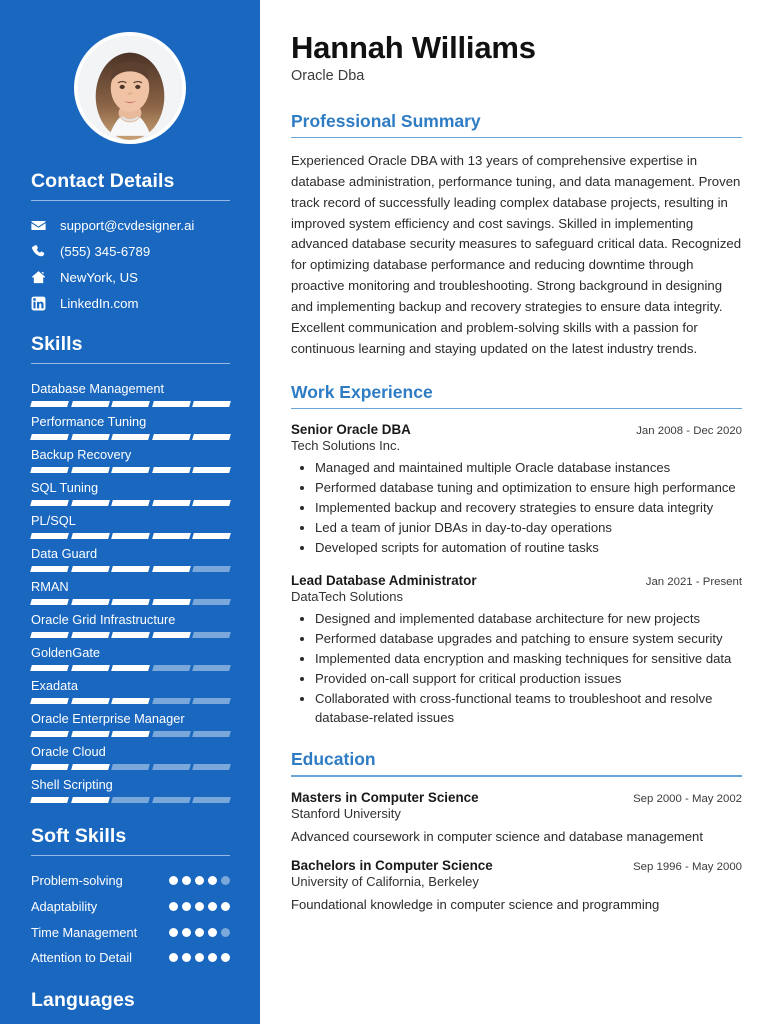 This screenshot has width=776, height=1024. What do you see at coordinates (81, 454) in the screenshot?
I see `skill-label: Backup Recovery` at bounding box center [81, 454].